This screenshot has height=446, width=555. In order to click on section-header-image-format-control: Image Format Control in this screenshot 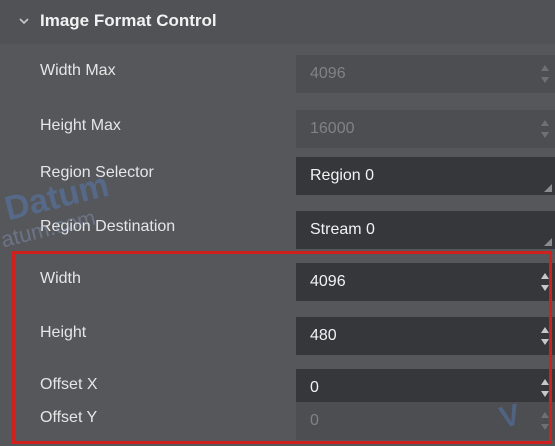, I will do `click(277, 22)`.